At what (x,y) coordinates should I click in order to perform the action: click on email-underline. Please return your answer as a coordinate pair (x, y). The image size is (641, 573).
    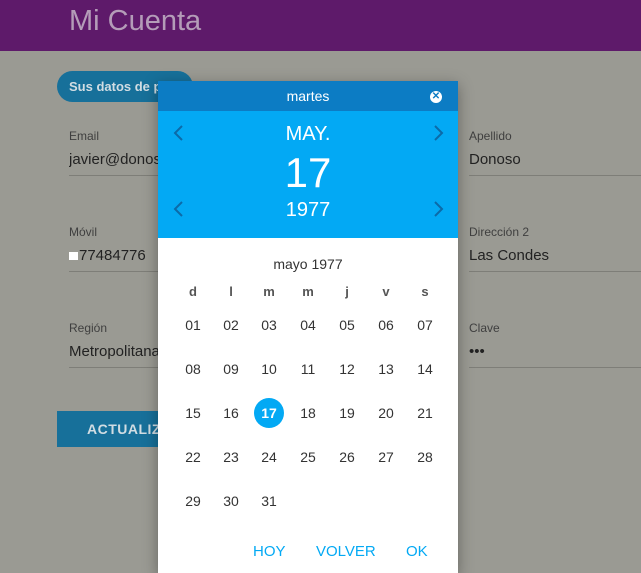
    Looking at the image, I should click on (116, 175).